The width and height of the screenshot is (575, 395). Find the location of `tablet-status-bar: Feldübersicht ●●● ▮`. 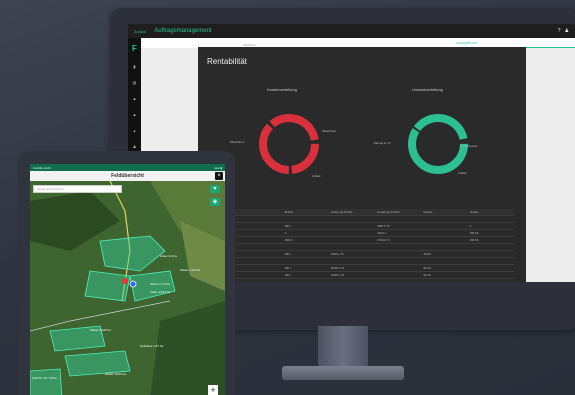

tablet-status-bar: Feldübersicht ●●● ▮ is located at coordinates (127, 167).